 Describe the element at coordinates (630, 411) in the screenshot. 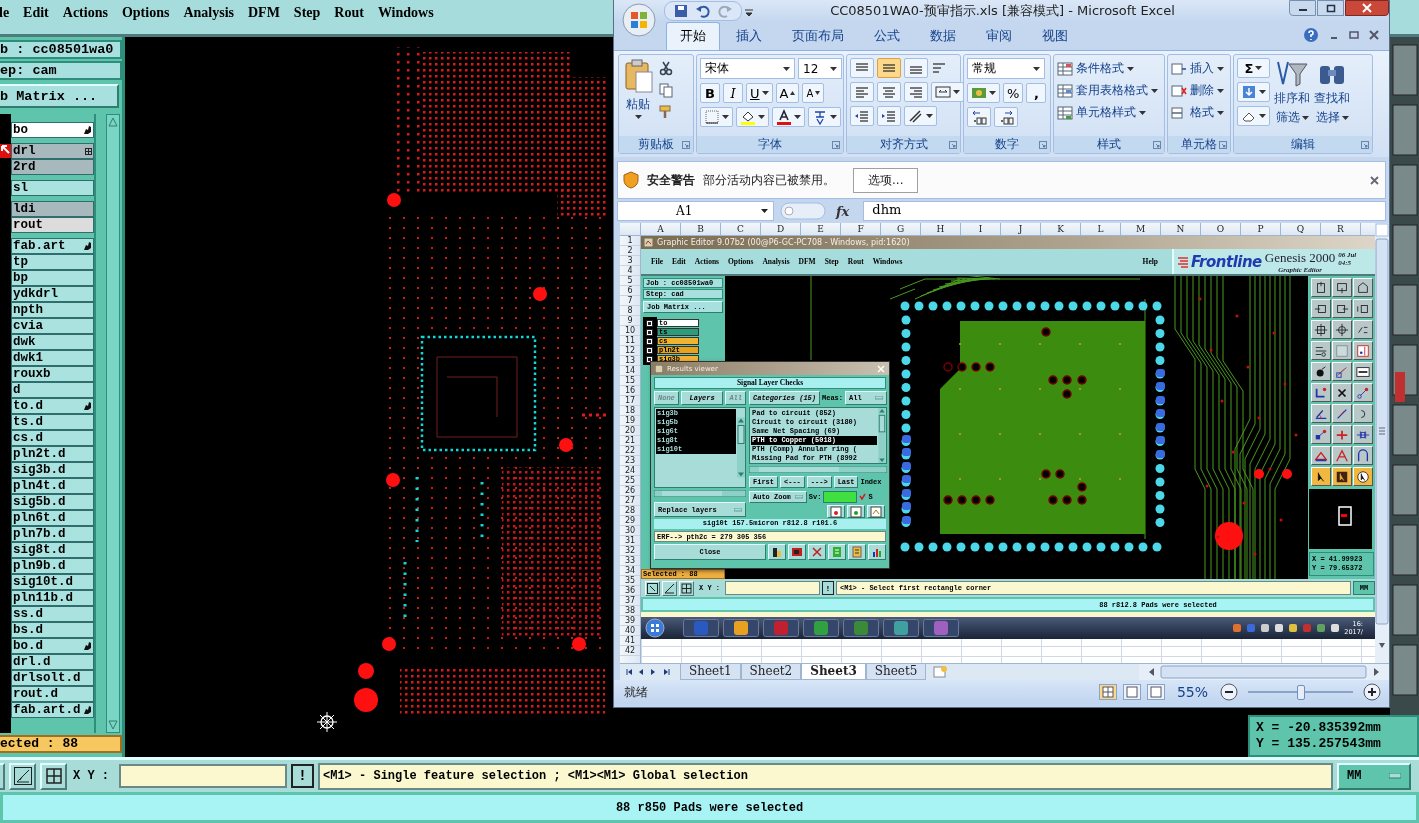

I see `row-header: 18` at that location.